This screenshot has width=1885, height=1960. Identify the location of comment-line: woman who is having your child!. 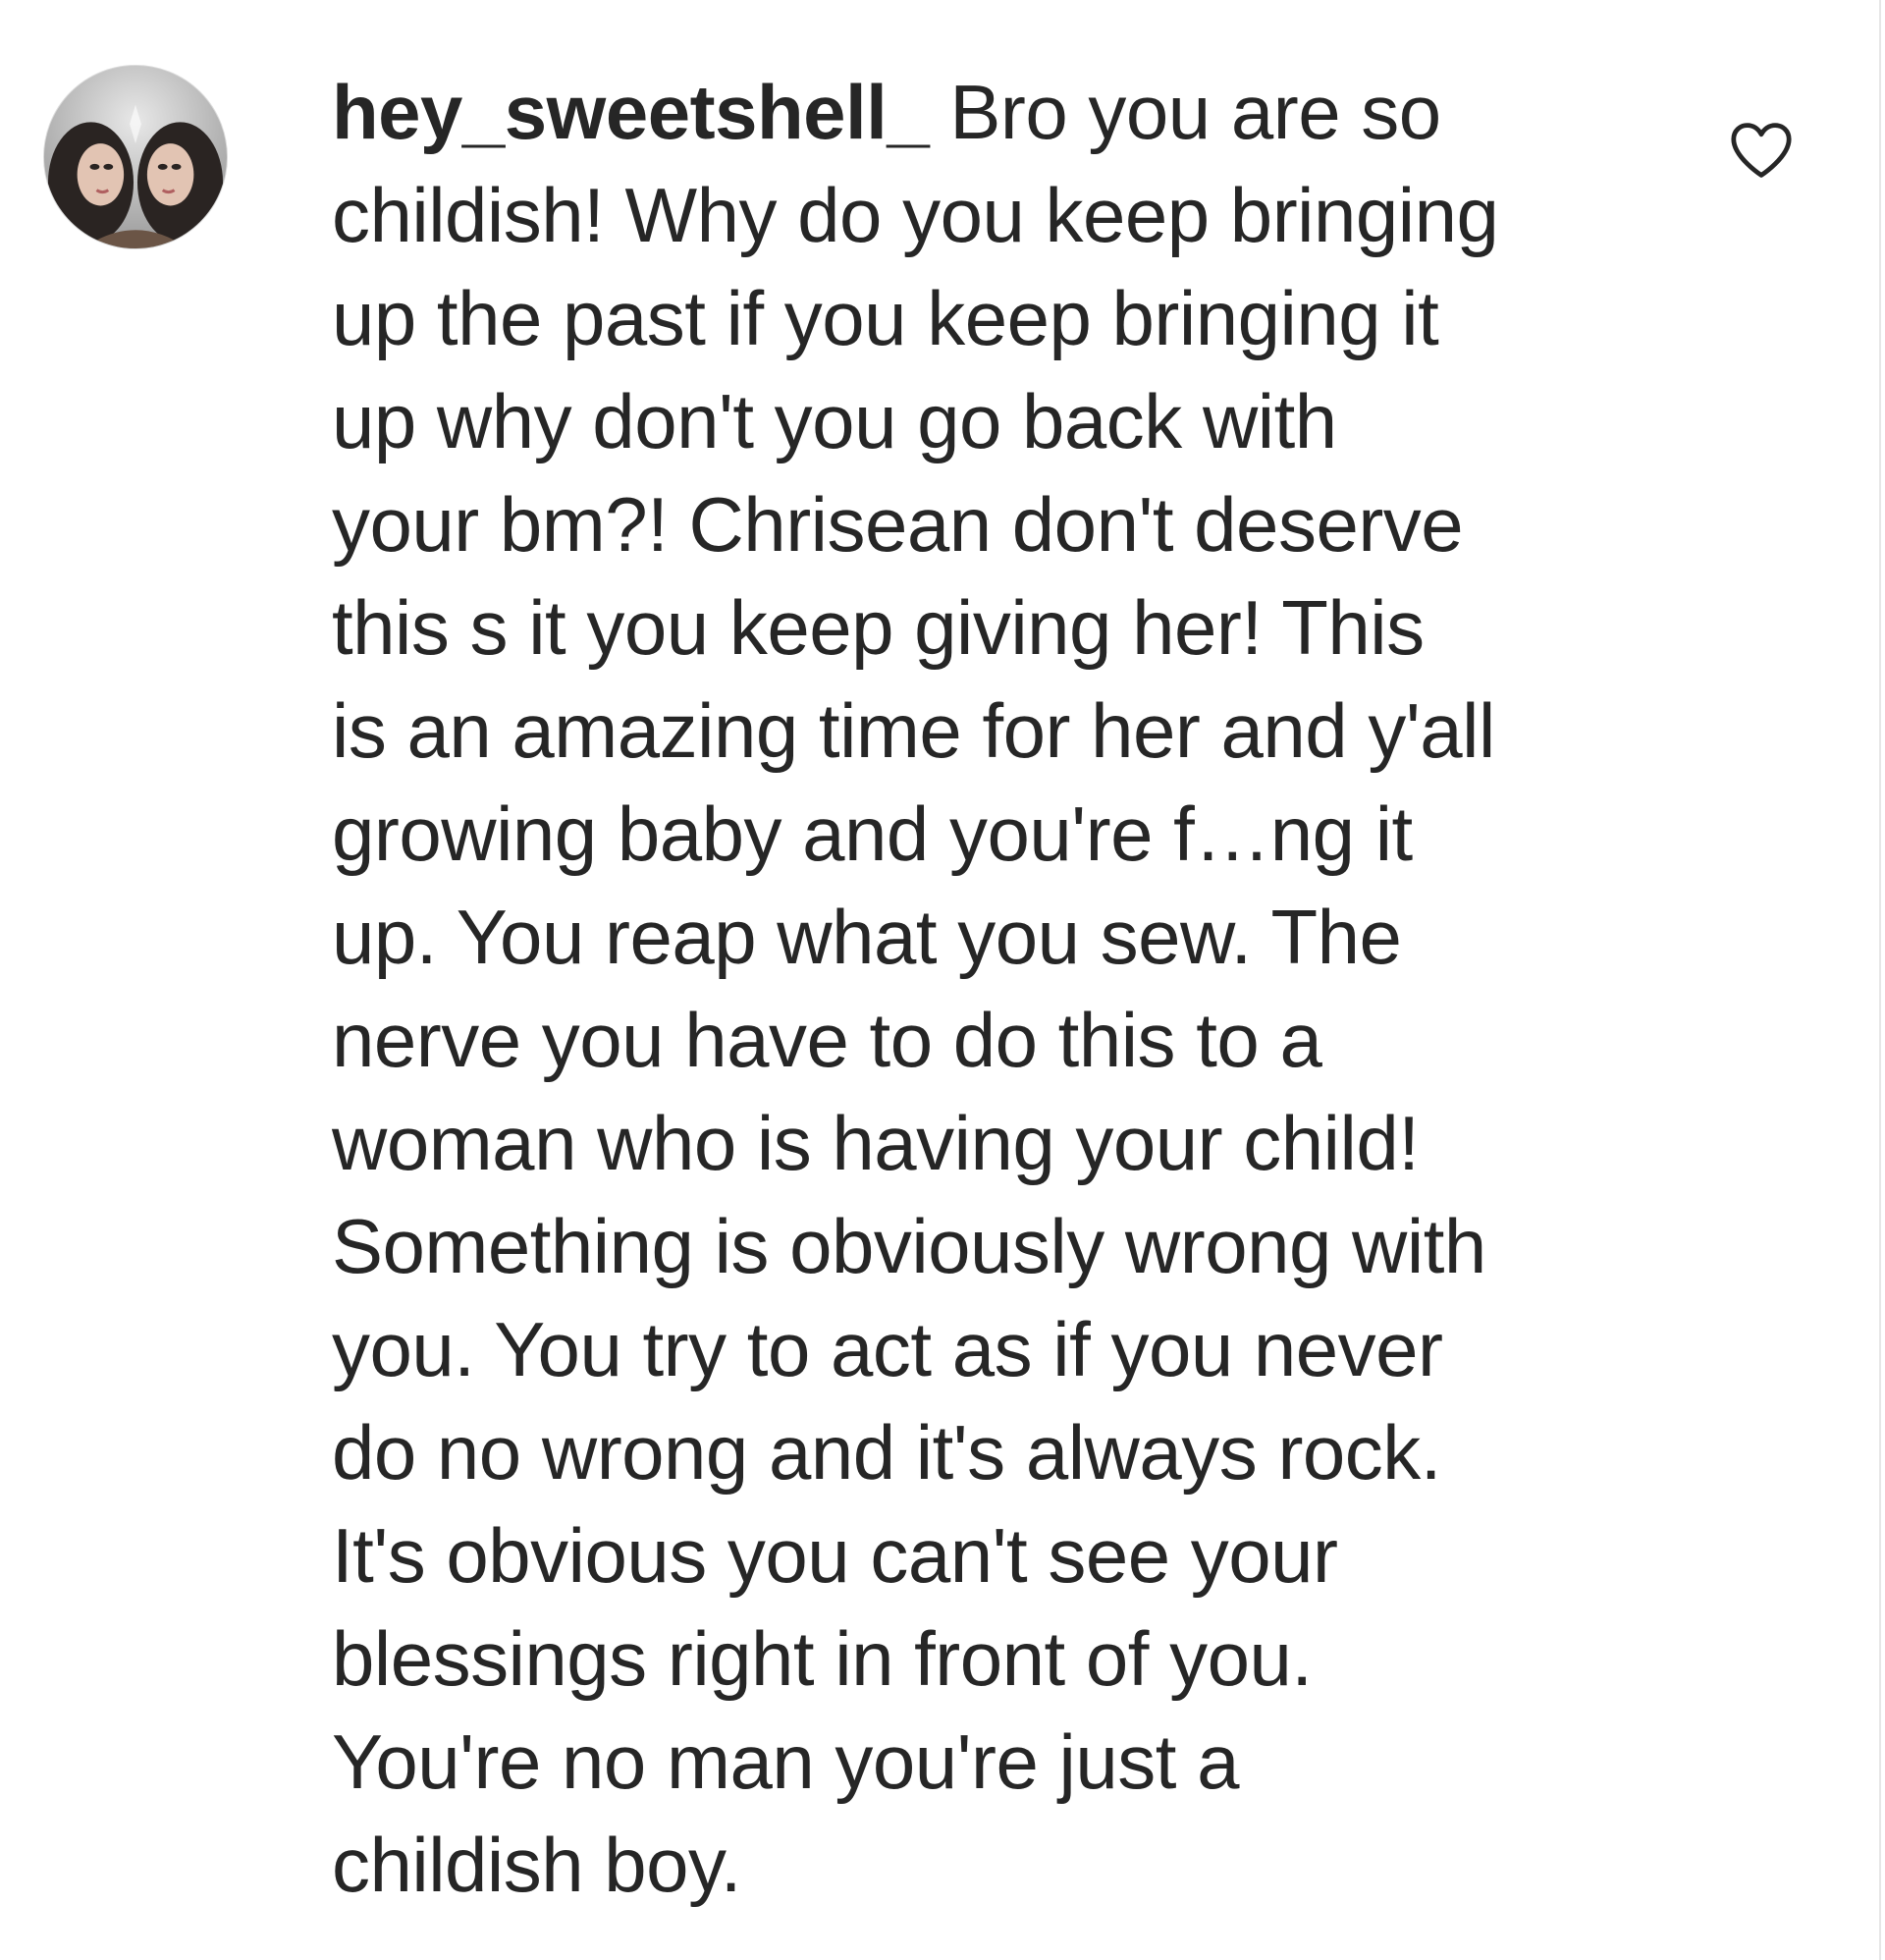
(876, 1143).